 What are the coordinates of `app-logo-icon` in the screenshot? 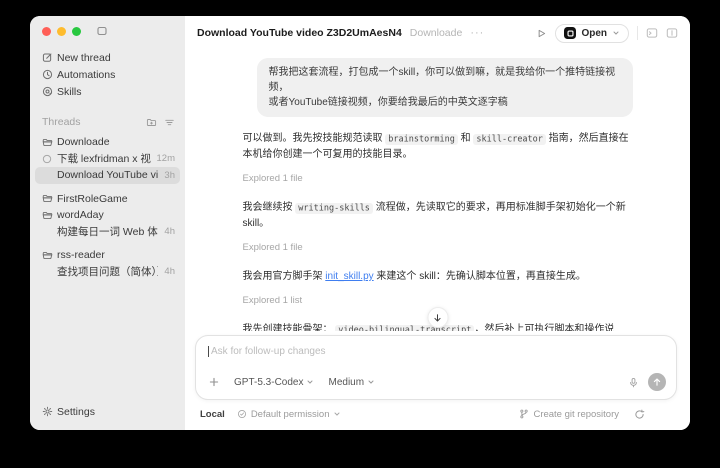 It's located at (570, 33).